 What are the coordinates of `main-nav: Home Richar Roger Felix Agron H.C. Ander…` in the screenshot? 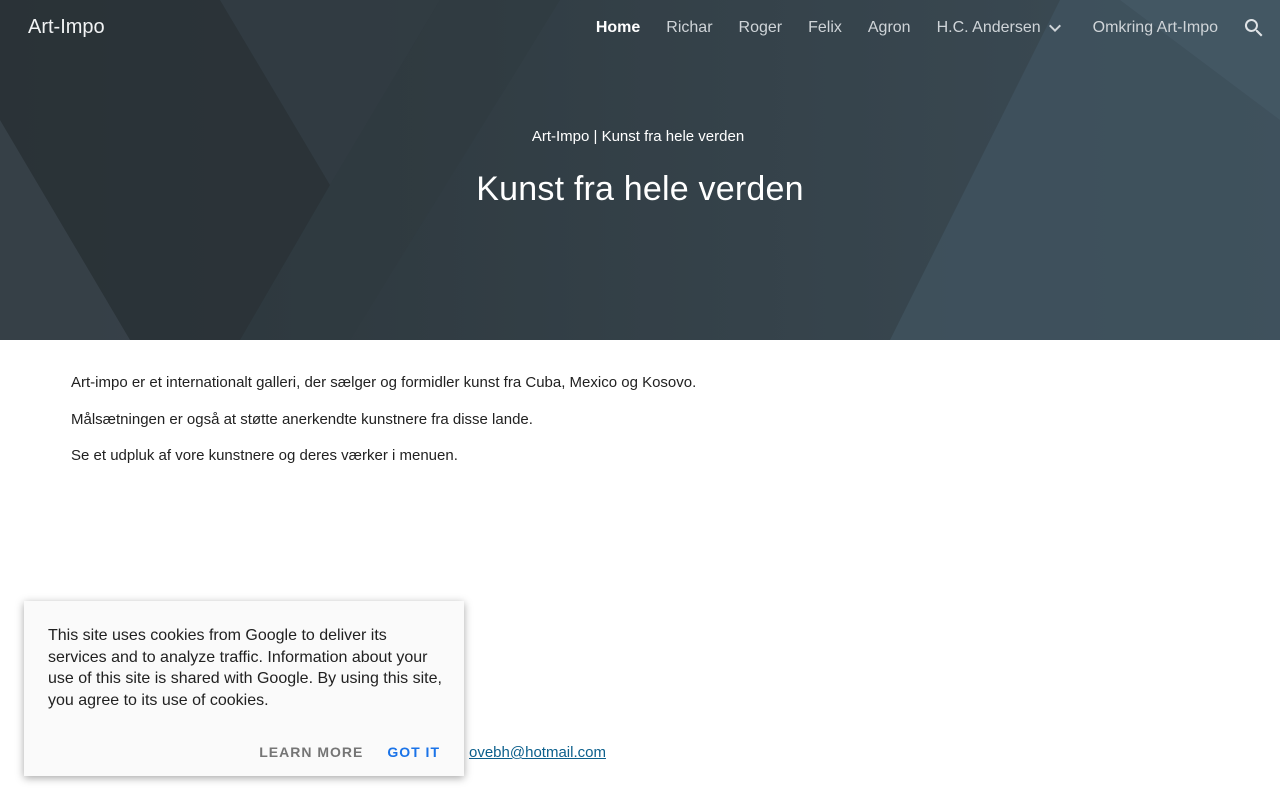 It's located at (938, 28).